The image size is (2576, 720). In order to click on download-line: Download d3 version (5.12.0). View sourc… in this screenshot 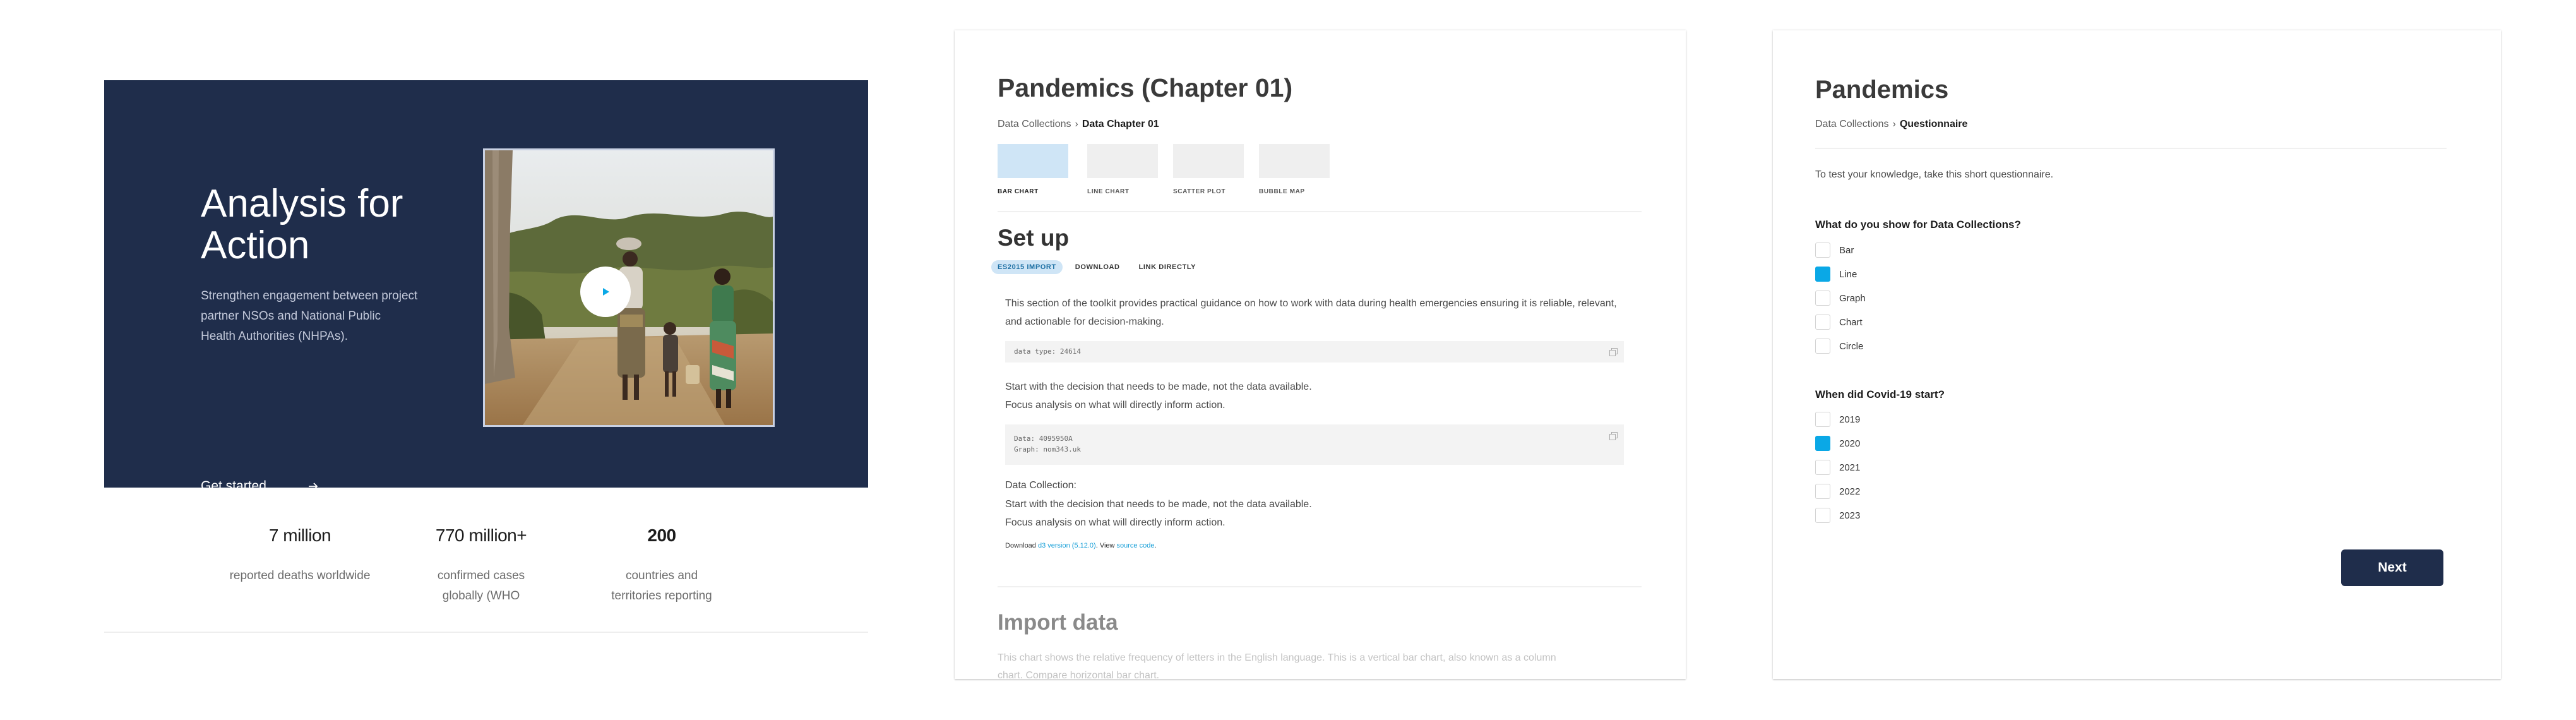, I will do `click(1081, 545)`.